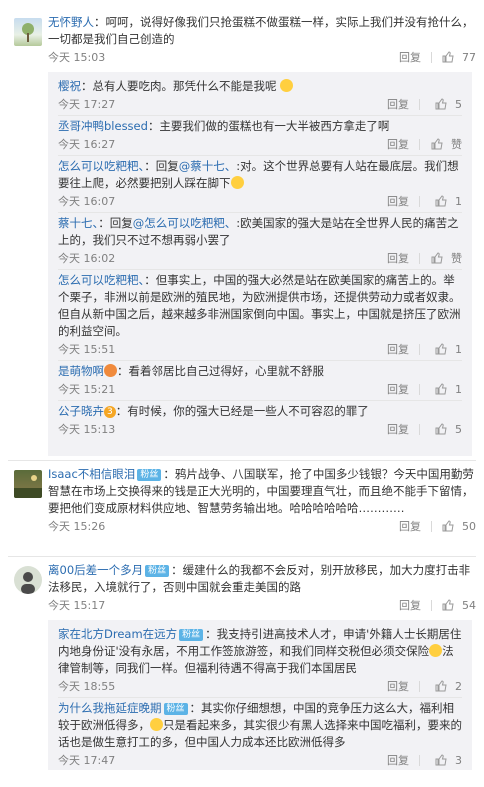 This screenshot has width=484, height=787. Describe the element at coordinates (77, 526) in the screenshot. I see `comment-time: 今天 15:26` at that location.